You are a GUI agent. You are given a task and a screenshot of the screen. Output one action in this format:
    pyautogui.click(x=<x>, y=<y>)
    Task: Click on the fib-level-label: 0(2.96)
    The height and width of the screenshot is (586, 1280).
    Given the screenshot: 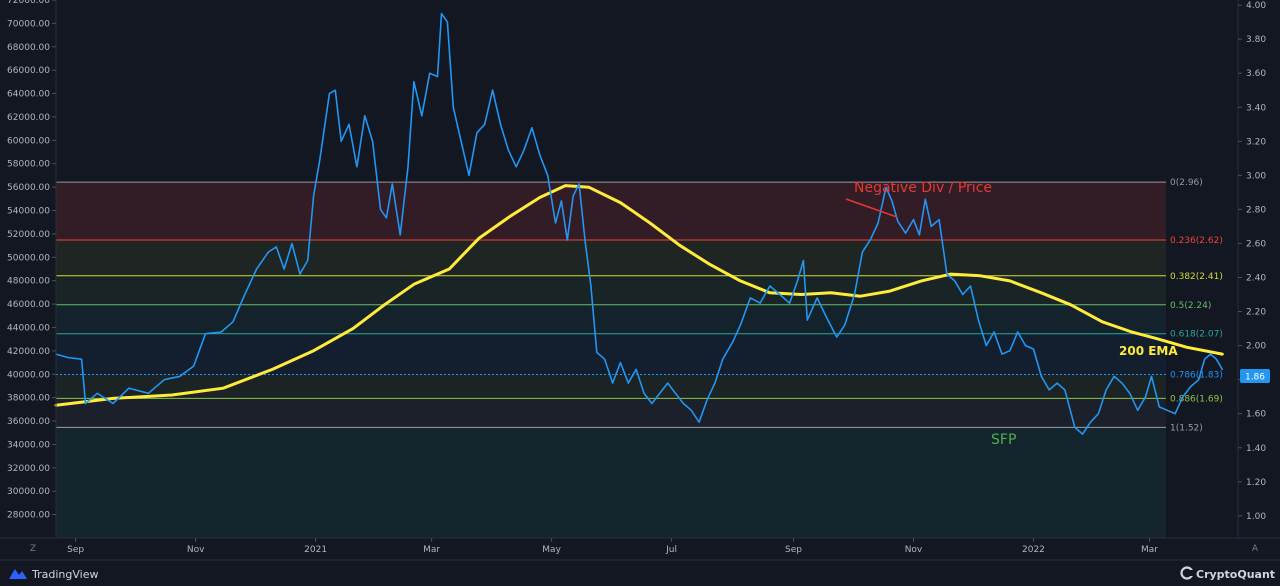 What is the action you would take?
    pyautogui.click(x=1186, y=183)
    